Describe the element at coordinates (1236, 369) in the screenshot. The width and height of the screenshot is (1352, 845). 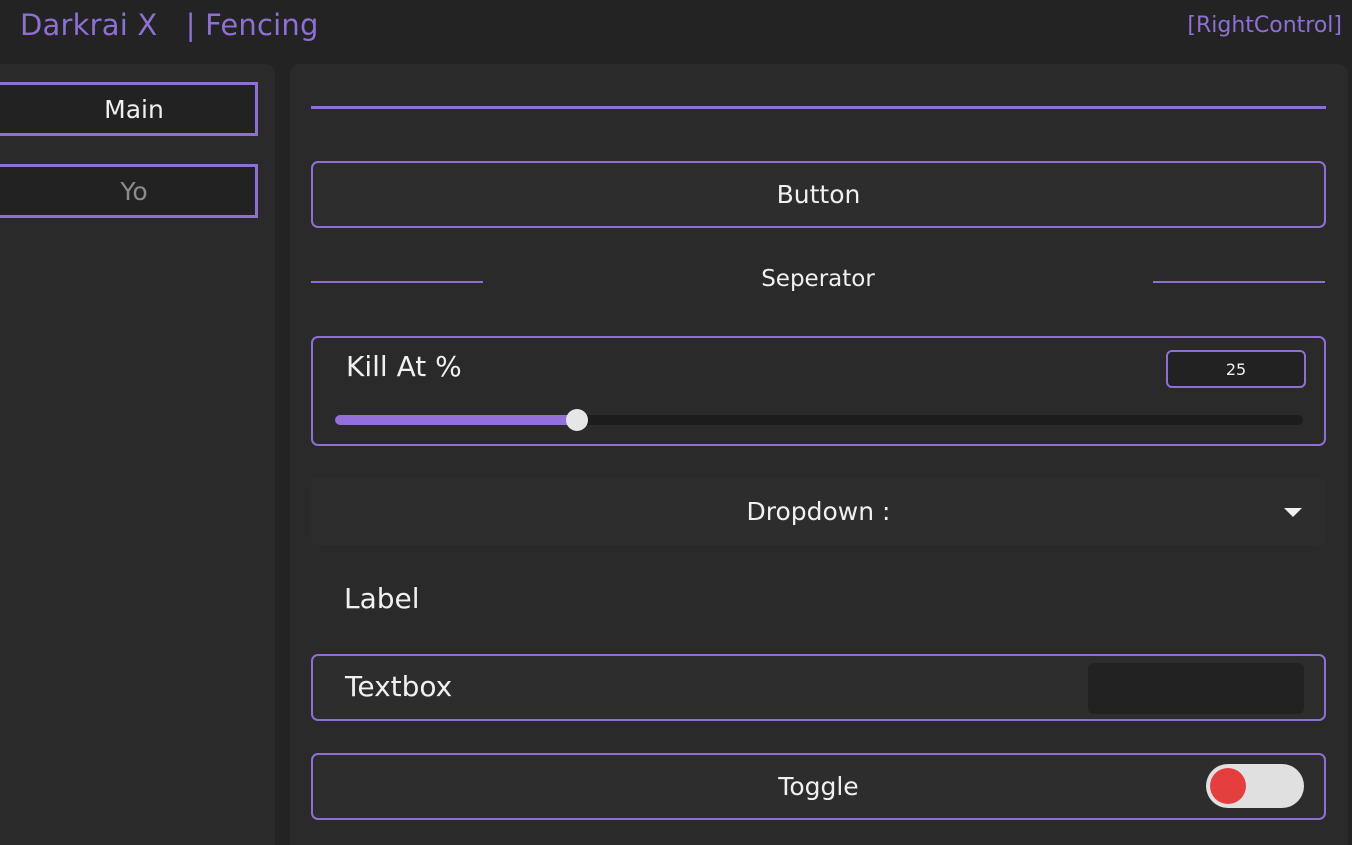
I see `slider-value-box: 25` at that location.